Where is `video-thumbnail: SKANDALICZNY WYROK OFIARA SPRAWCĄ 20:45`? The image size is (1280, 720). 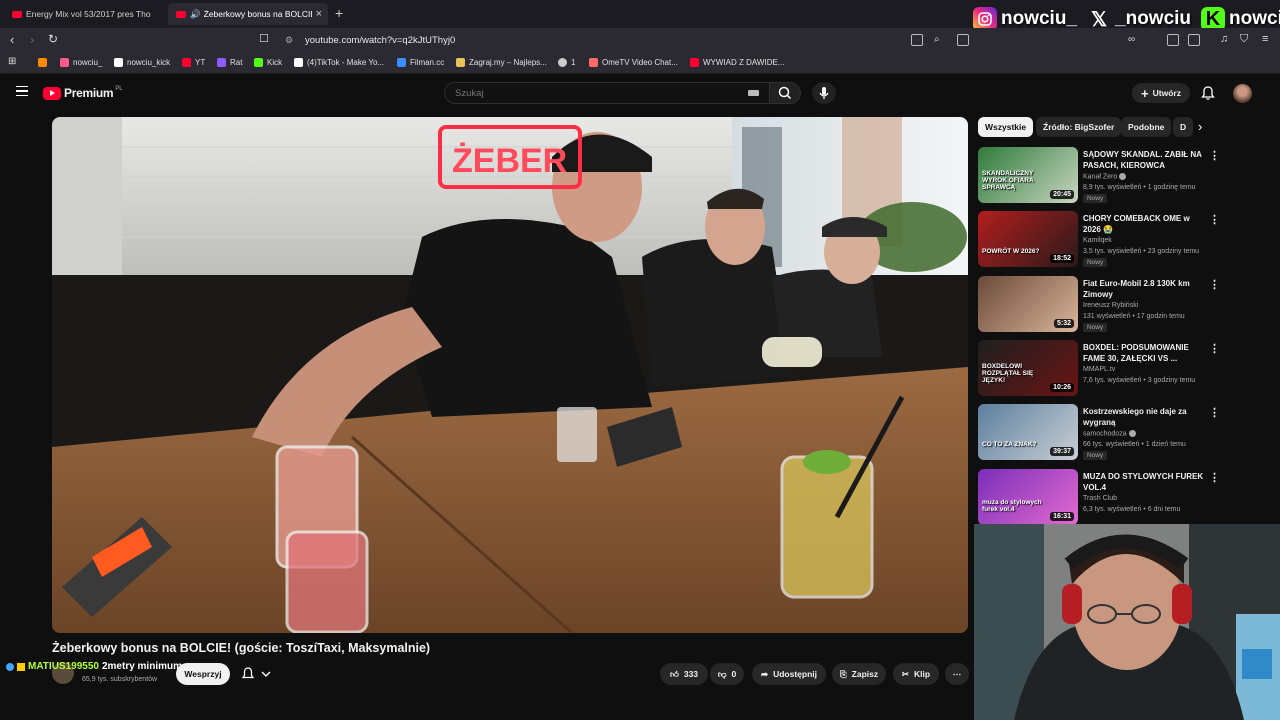
video-thumbnail: SKANDALICZNY WYROK OFIARA SPRAWCĄ 20:45 is located at coordinates (1028, 175).